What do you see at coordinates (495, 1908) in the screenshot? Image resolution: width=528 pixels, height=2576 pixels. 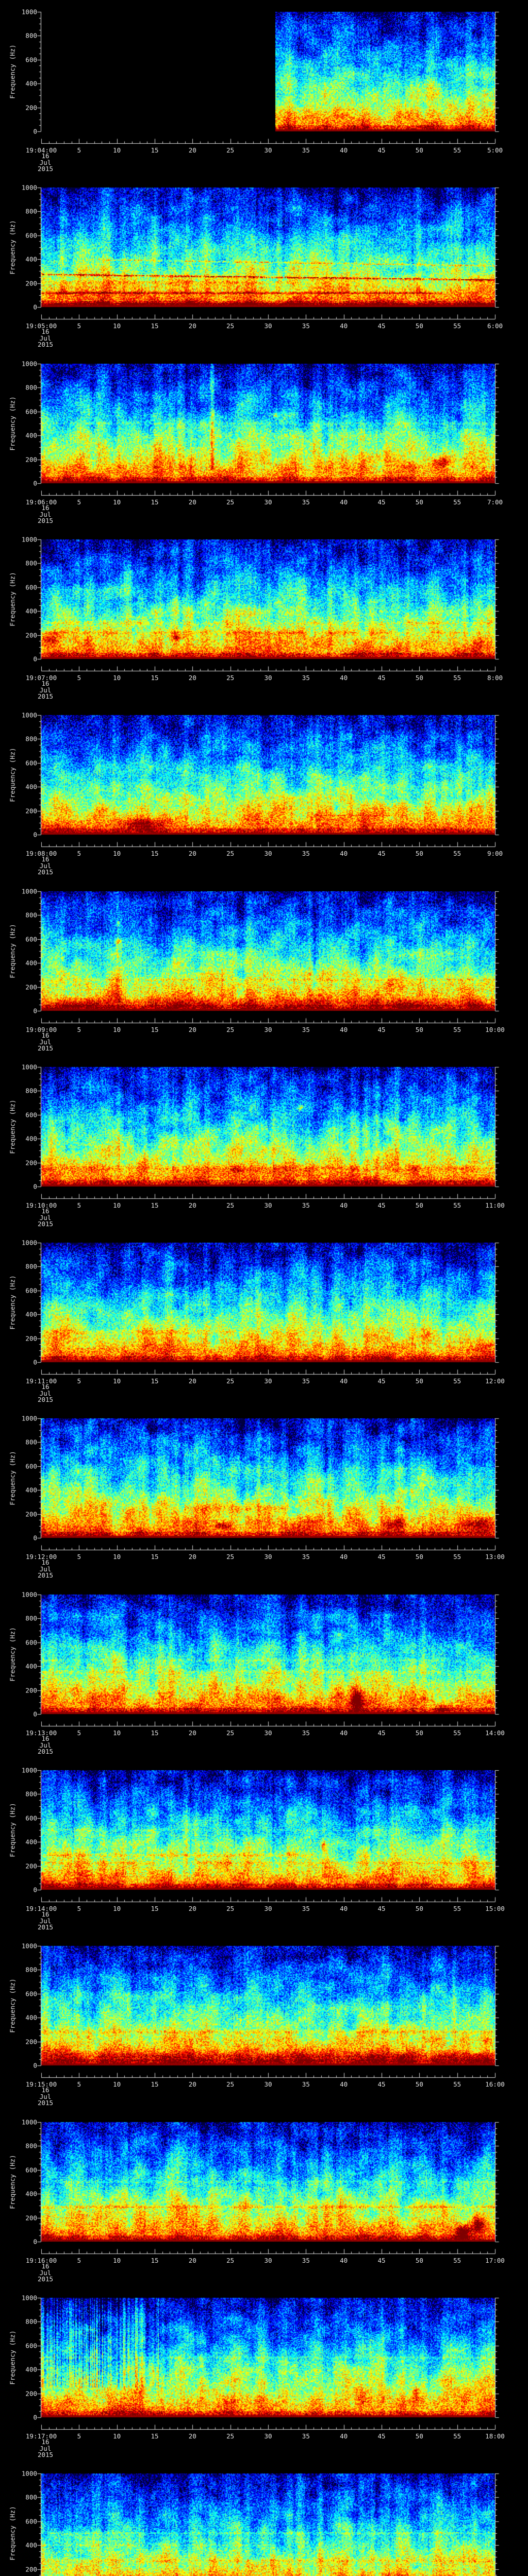 I see `x-end-time-label: 15:00` at bounding box center [495, 1908].